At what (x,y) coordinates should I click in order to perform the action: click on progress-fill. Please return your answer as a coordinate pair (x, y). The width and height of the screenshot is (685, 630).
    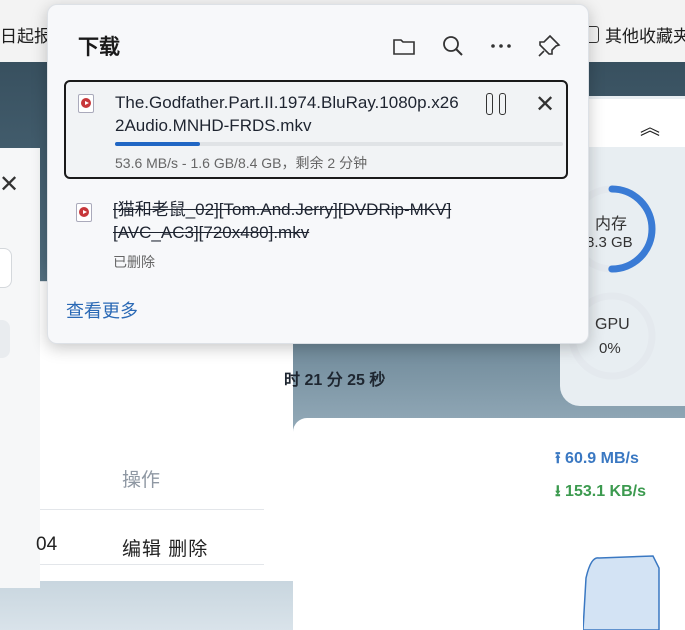
    Looking at the image, I should click on (158, 144).